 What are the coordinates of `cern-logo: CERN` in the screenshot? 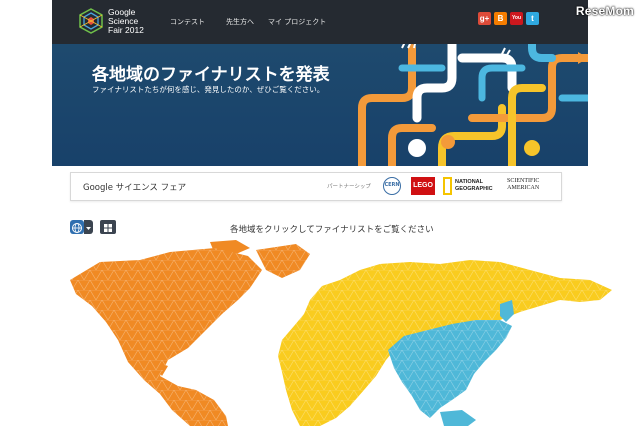 It's located at (392, 186).